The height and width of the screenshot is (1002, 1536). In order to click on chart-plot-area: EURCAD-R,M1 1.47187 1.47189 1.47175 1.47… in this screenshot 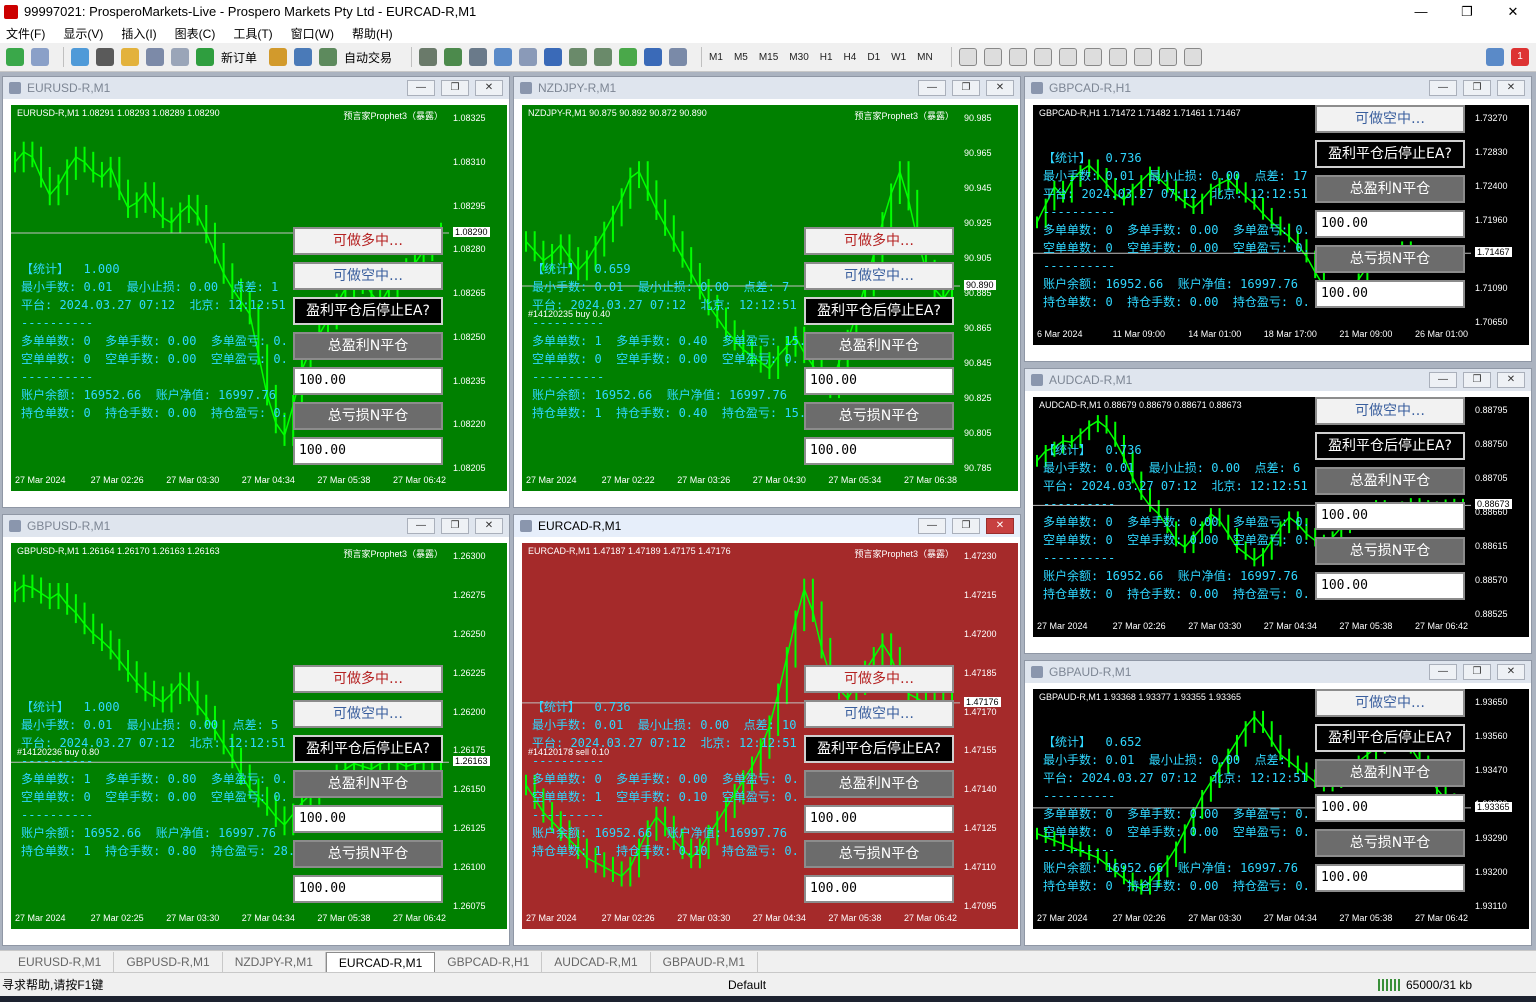, I will do `click(741, 728)`.